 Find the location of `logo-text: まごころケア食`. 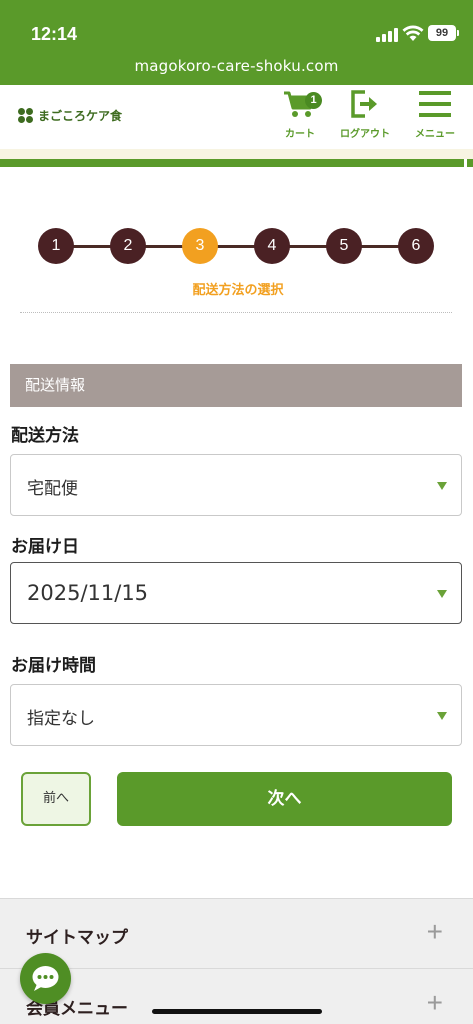

logo-text: まごころケア食 is located at coordinates (80, 116).